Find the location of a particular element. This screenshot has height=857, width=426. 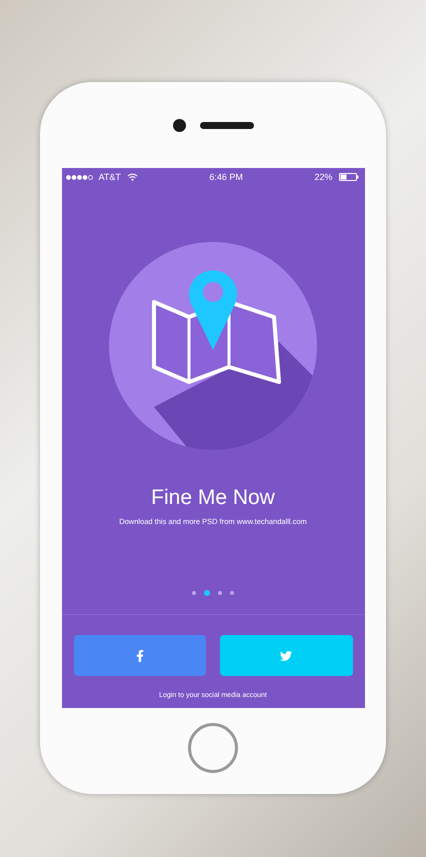

status-time: 6:46 PM is located at coordinates (226, 177).